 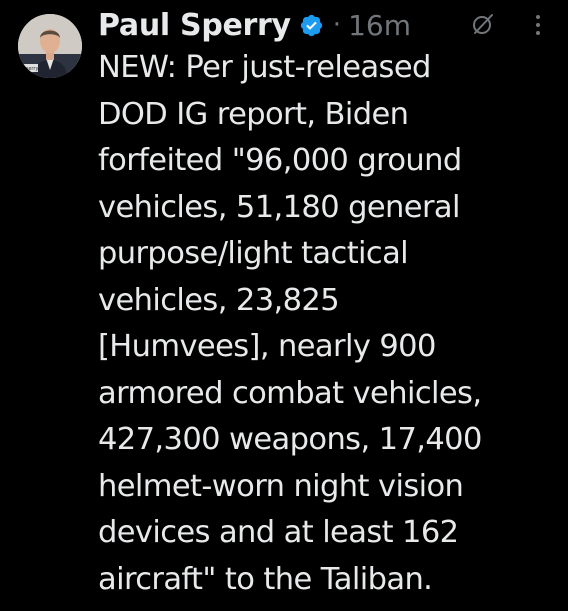 I want to click on grok-icon, so click(x=483, y=24).